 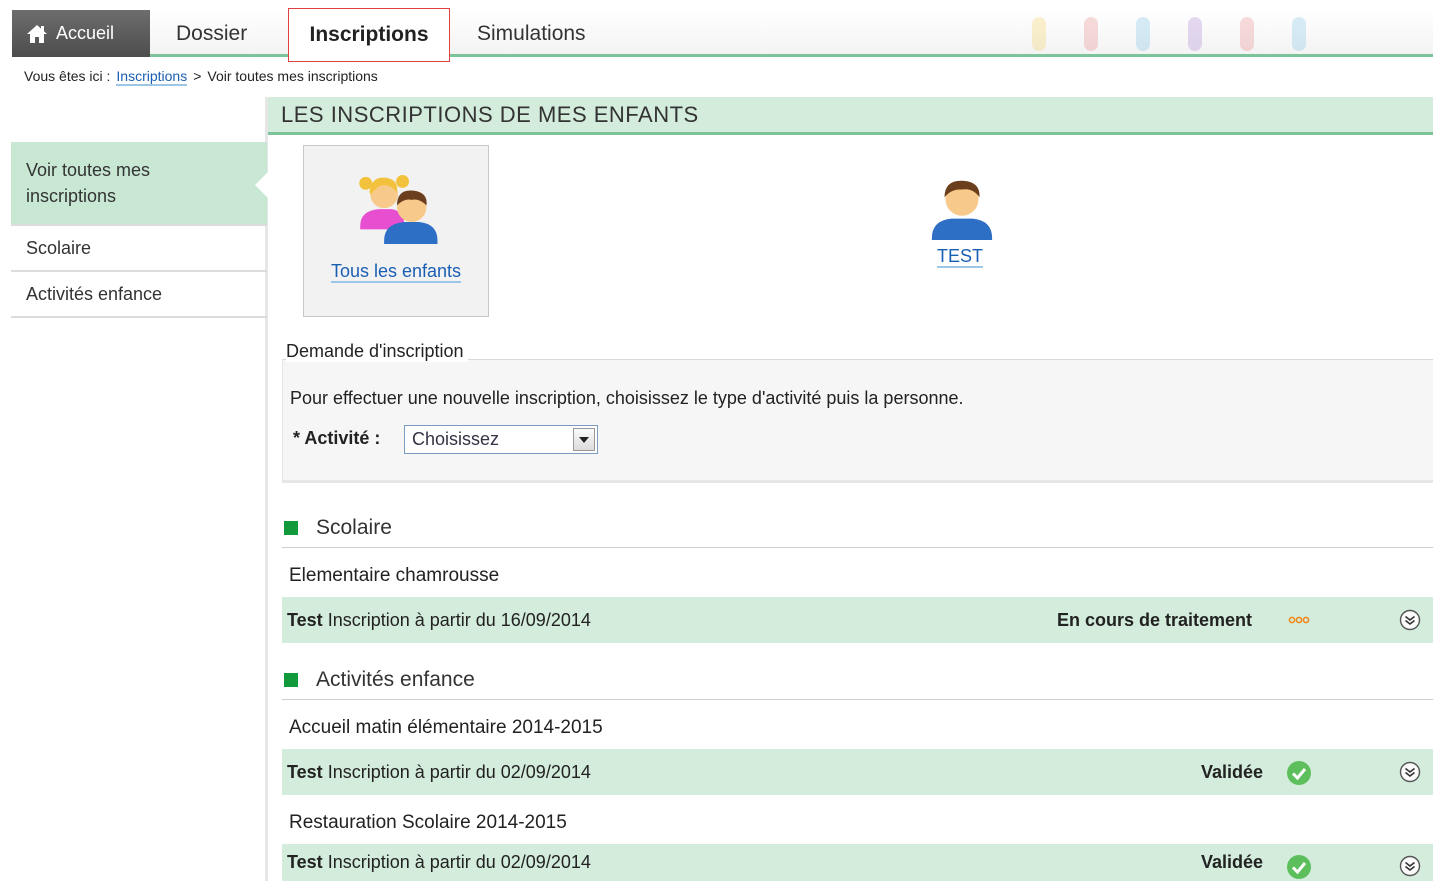 What do you see at coordinates (94, 293) in the screenshot?
I see `sidebar-item-label: Activités enfance` at bounding box center [94, 293].